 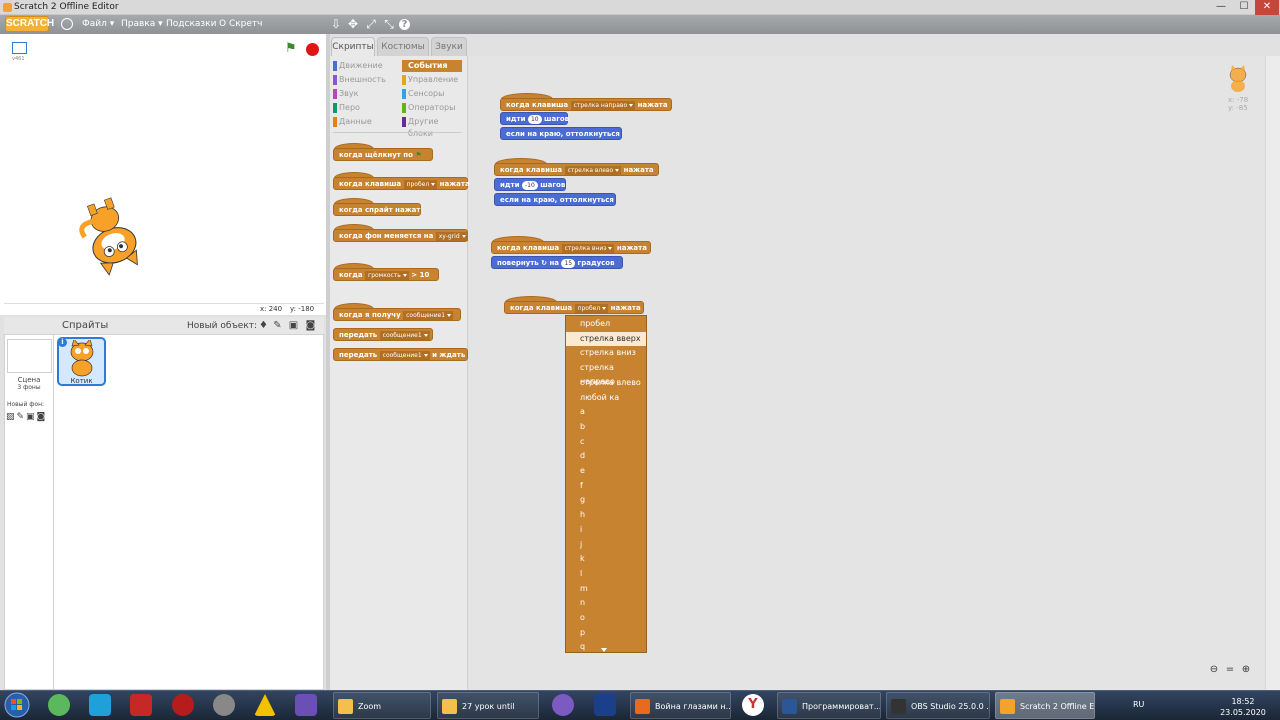 I want to click on shrink-tool-icon: ⤡, so click(x=389, y=24).